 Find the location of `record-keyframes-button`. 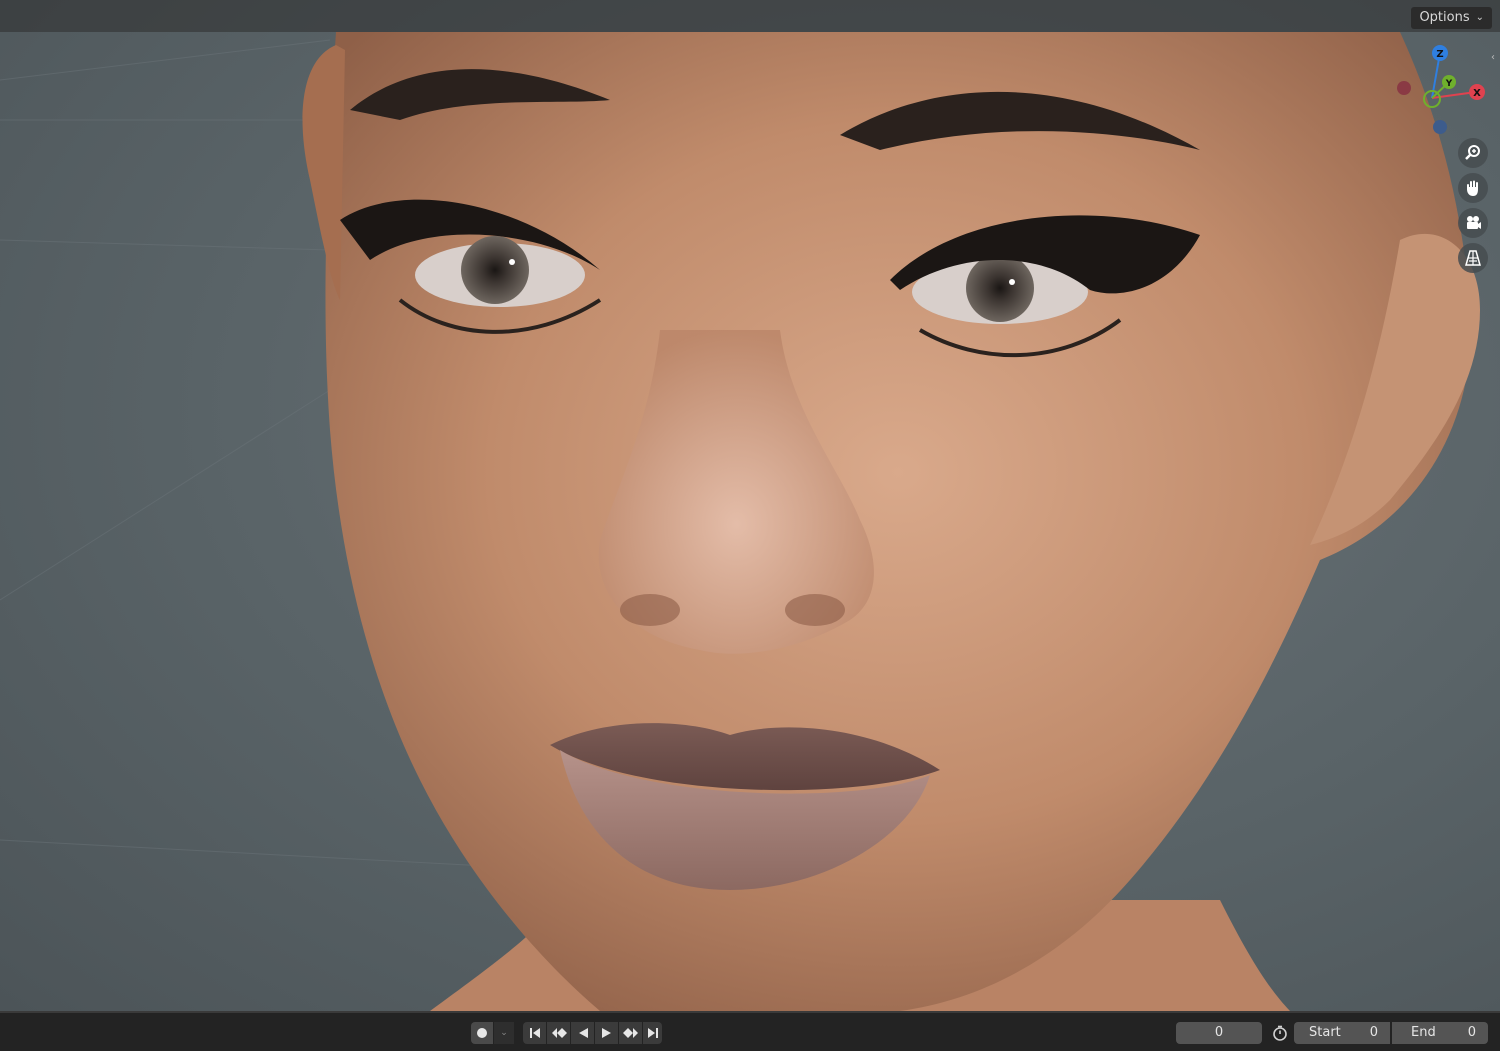

record-keyframes-button is located at coordinates (482, 1033).